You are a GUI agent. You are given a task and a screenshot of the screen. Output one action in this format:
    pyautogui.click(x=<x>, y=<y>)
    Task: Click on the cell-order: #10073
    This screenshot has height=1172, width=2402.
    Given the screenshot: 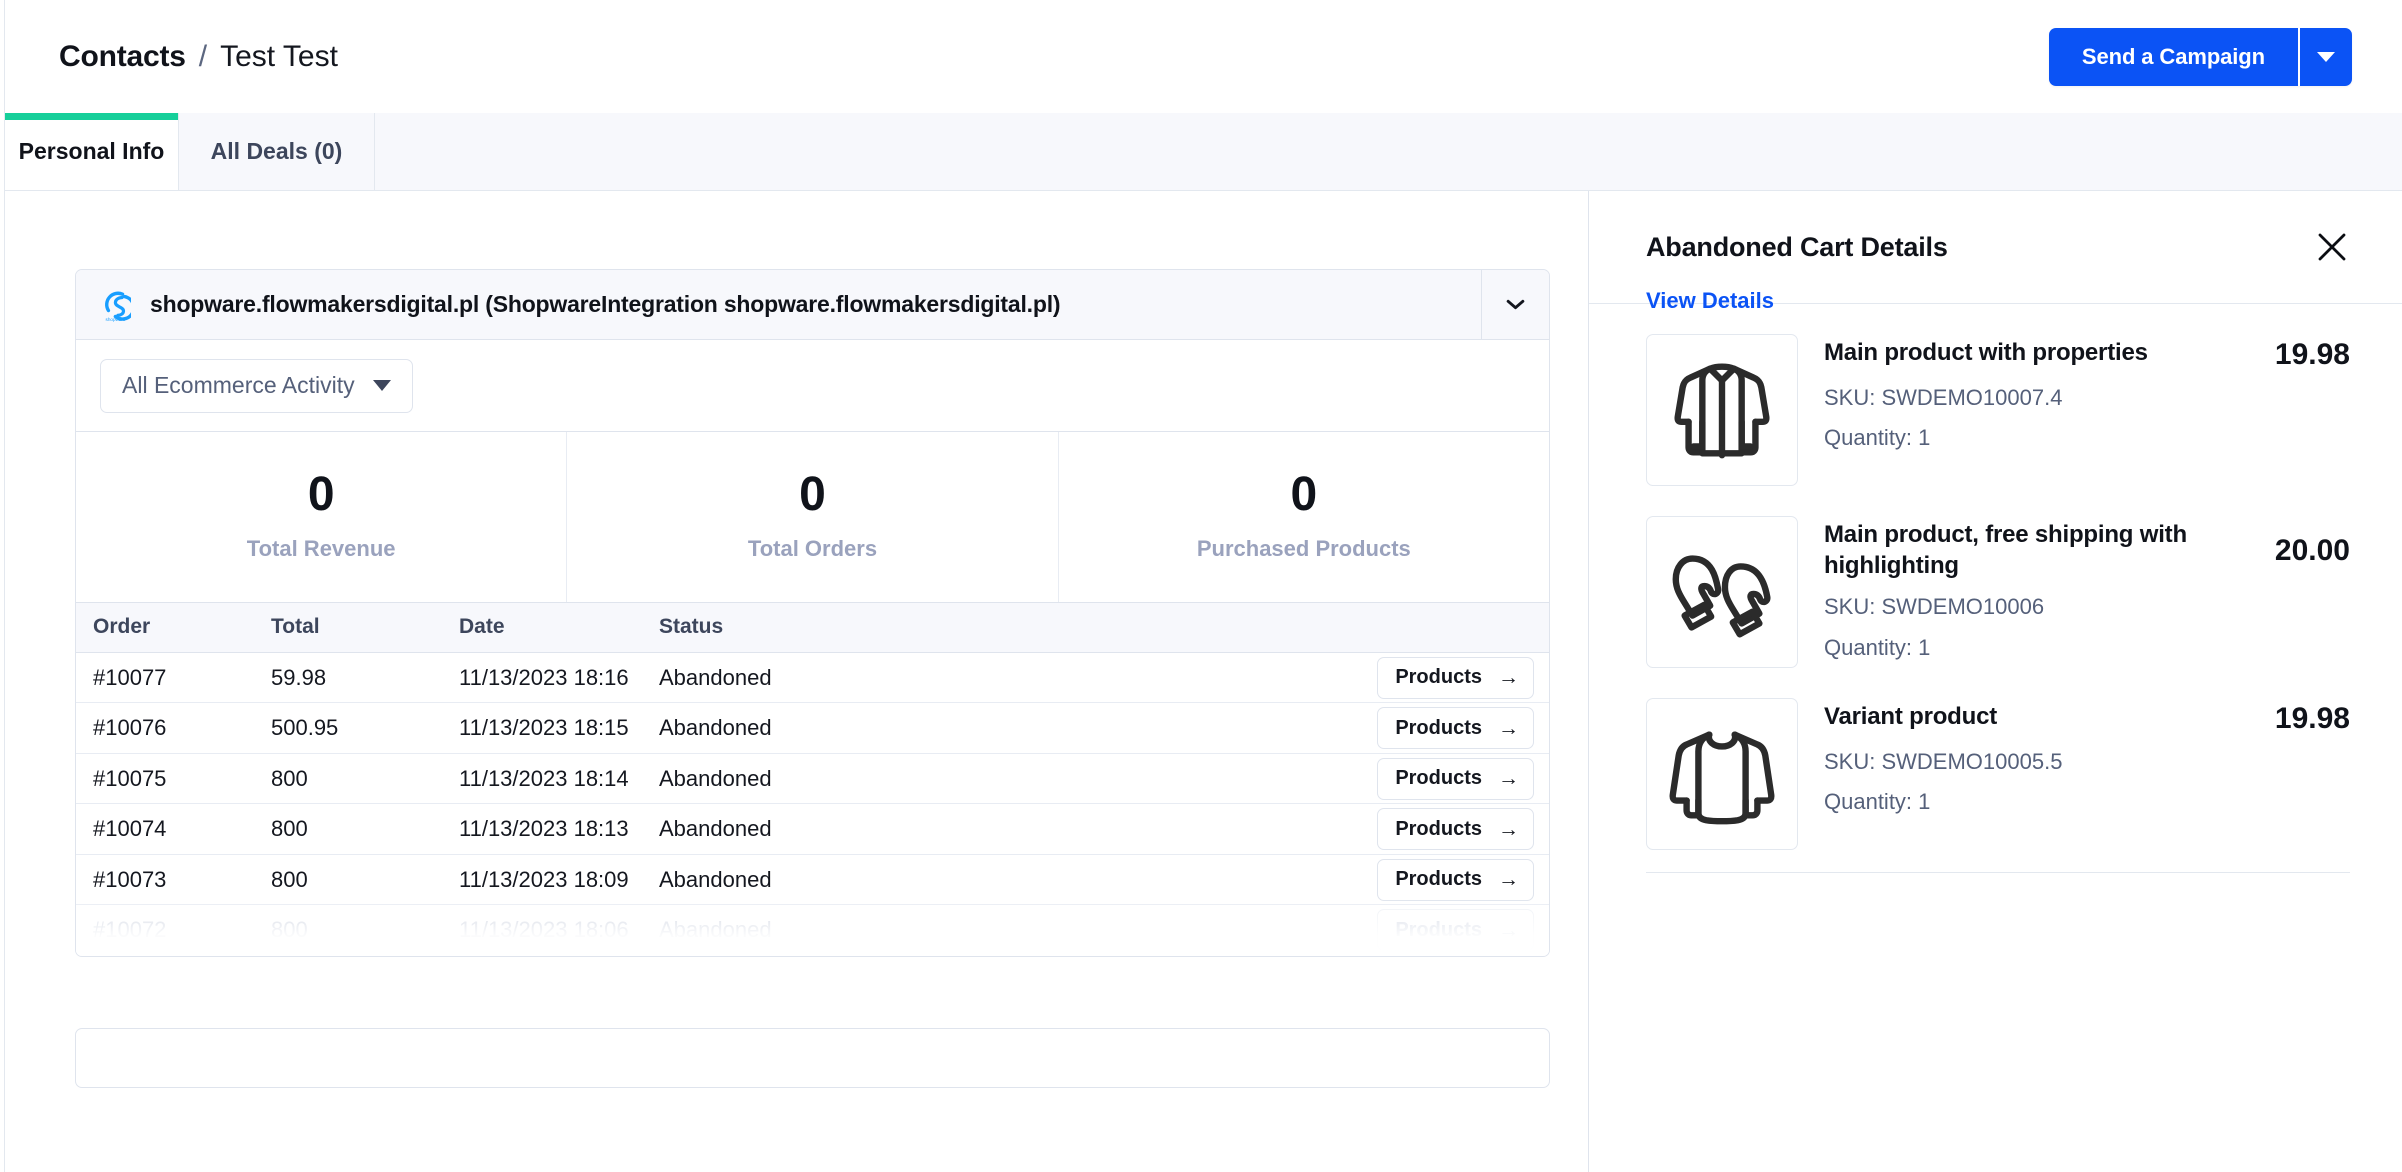 What is the action you would take?
    pyautogui.click(x=130, y=879)
    